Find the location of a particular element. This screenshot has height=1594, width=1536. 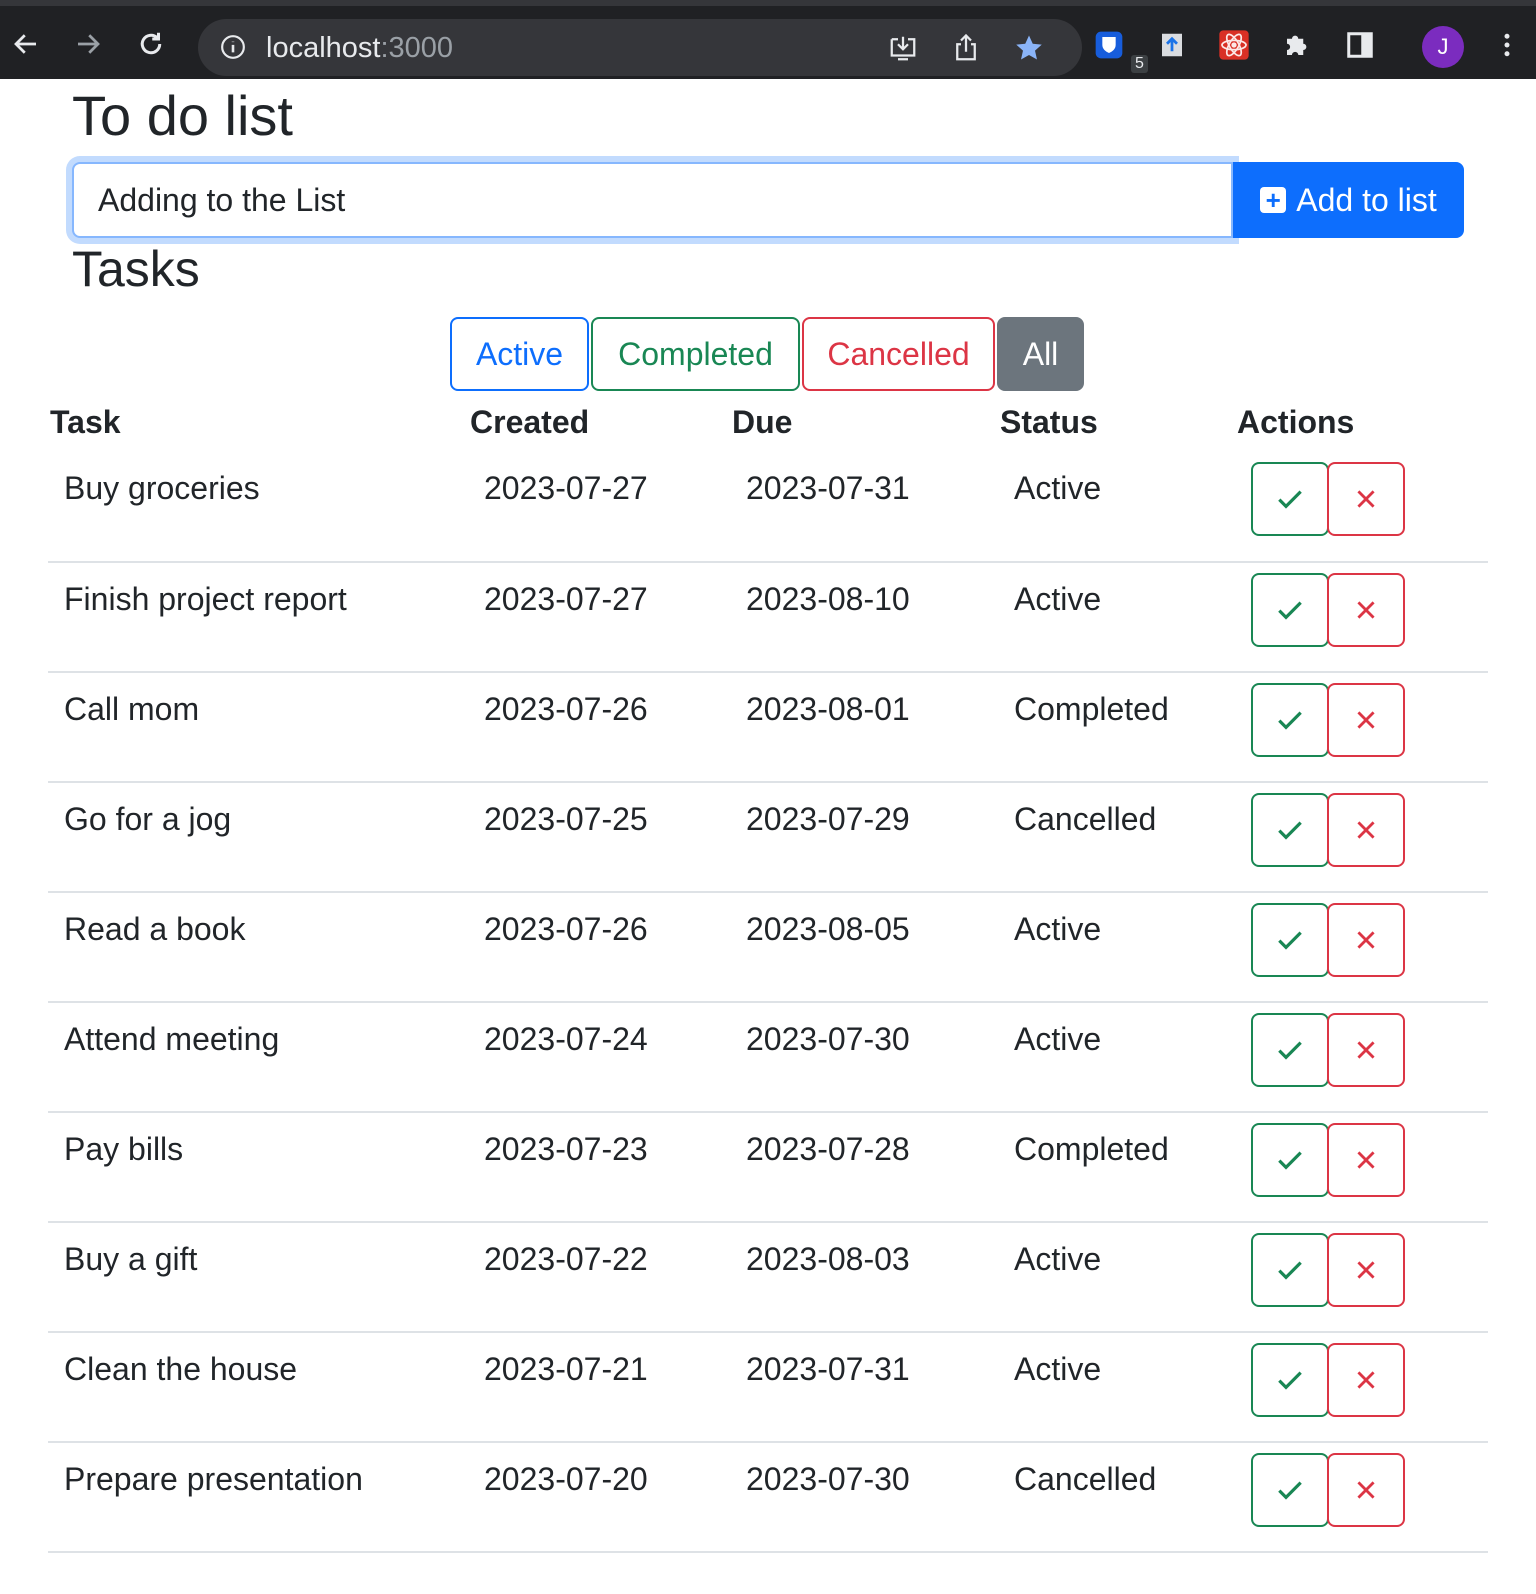

info-icon is located at coordinates (233, 47).